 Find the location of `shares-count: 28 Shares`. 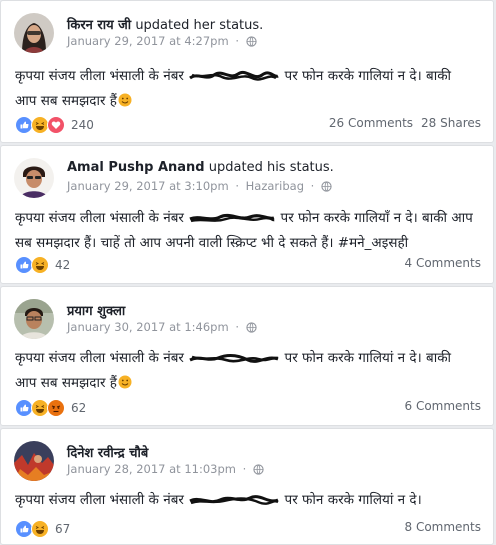

shares-count: 28 Shares is located at coordinates (451, 123).